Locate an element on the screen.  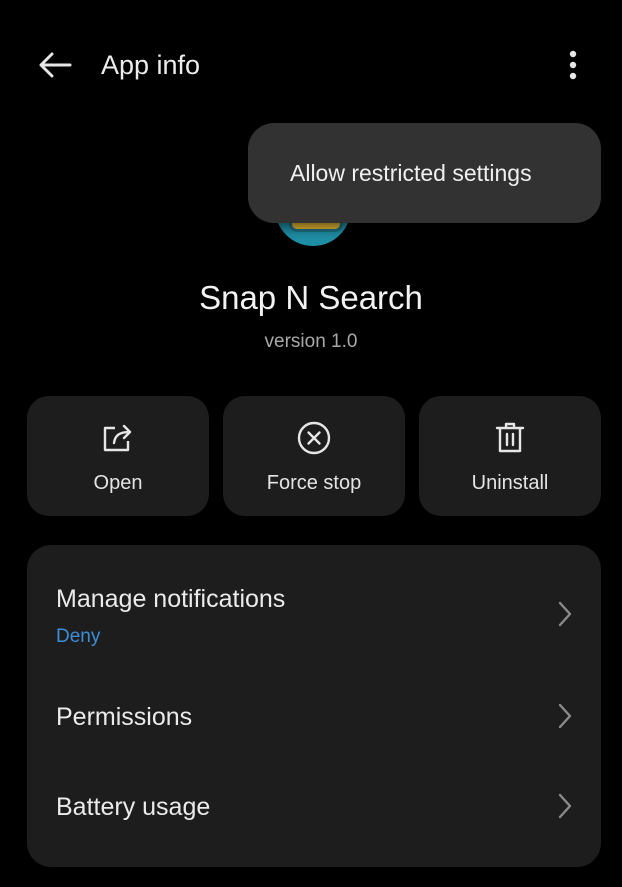
uninstall-button: Uninstall is located at coordinates (510, 456).